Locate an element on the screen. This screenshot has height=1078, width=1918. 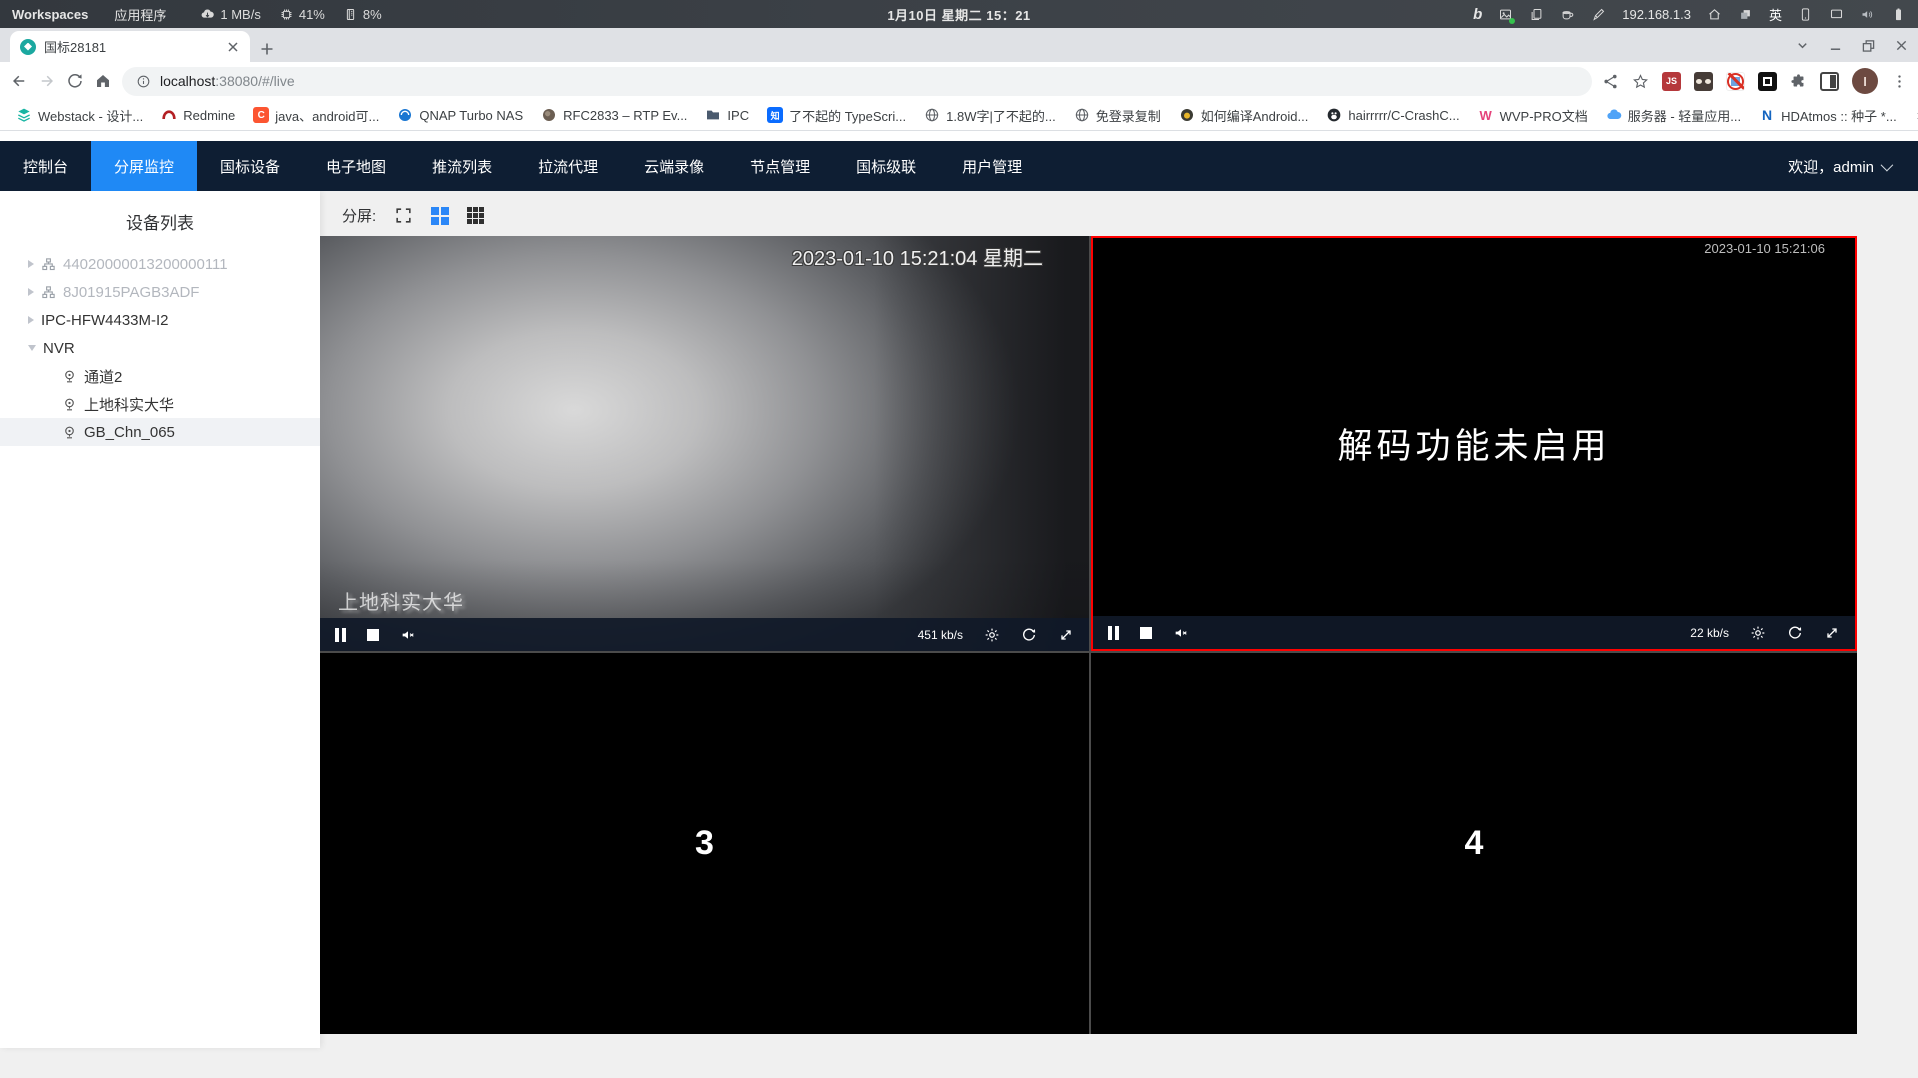
video-cell-3: 3 is located at coordinates (704, 843).